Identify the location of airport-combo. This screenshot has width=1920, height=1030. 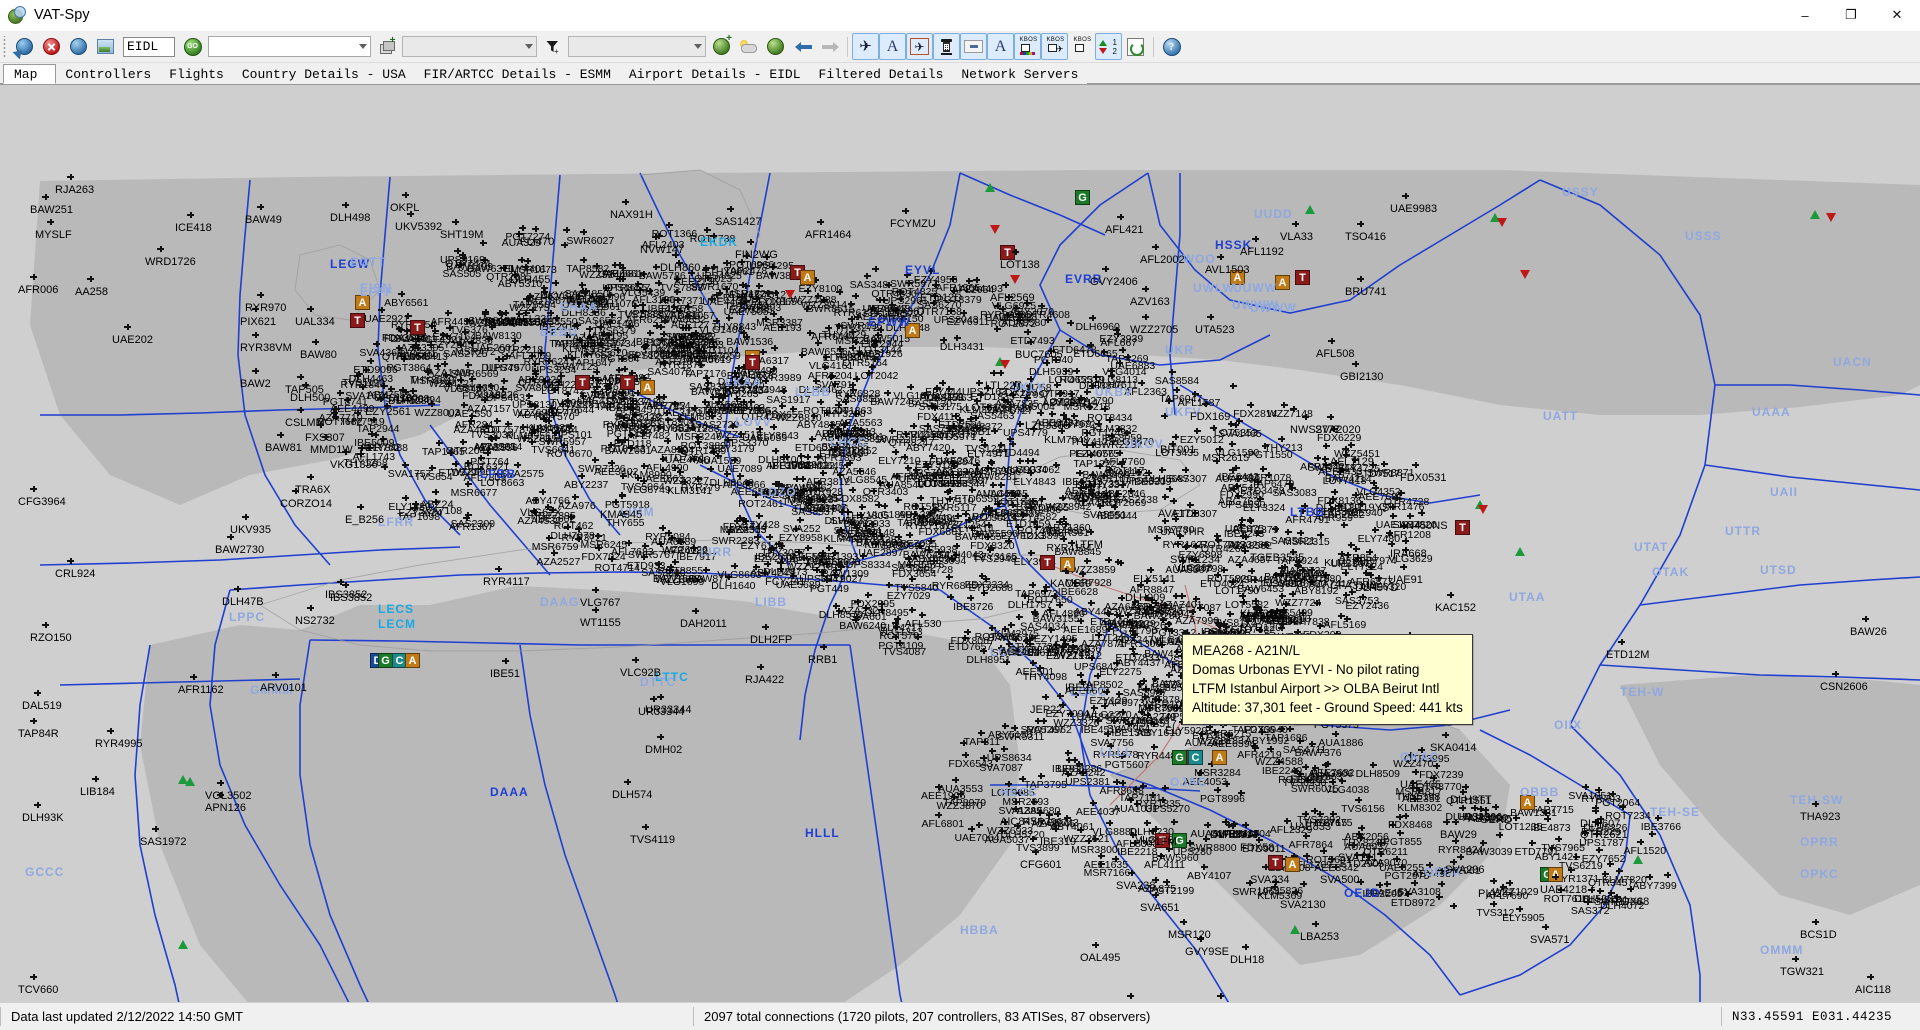
(469, 46).